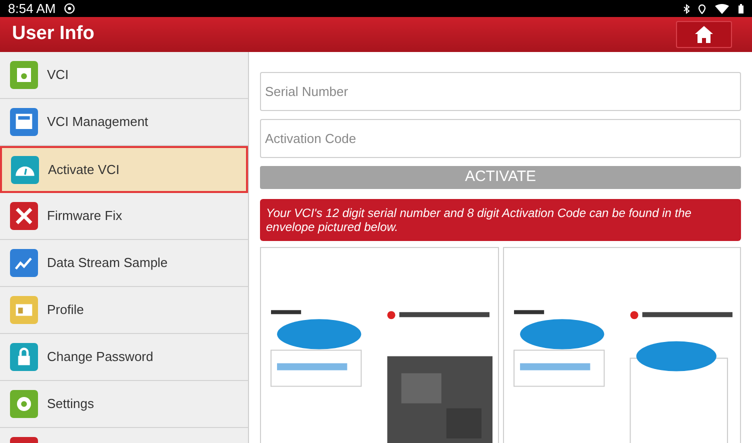 The height and width of the screenshot is (443, 752). I want to click on location-icon, so click(702, 9).